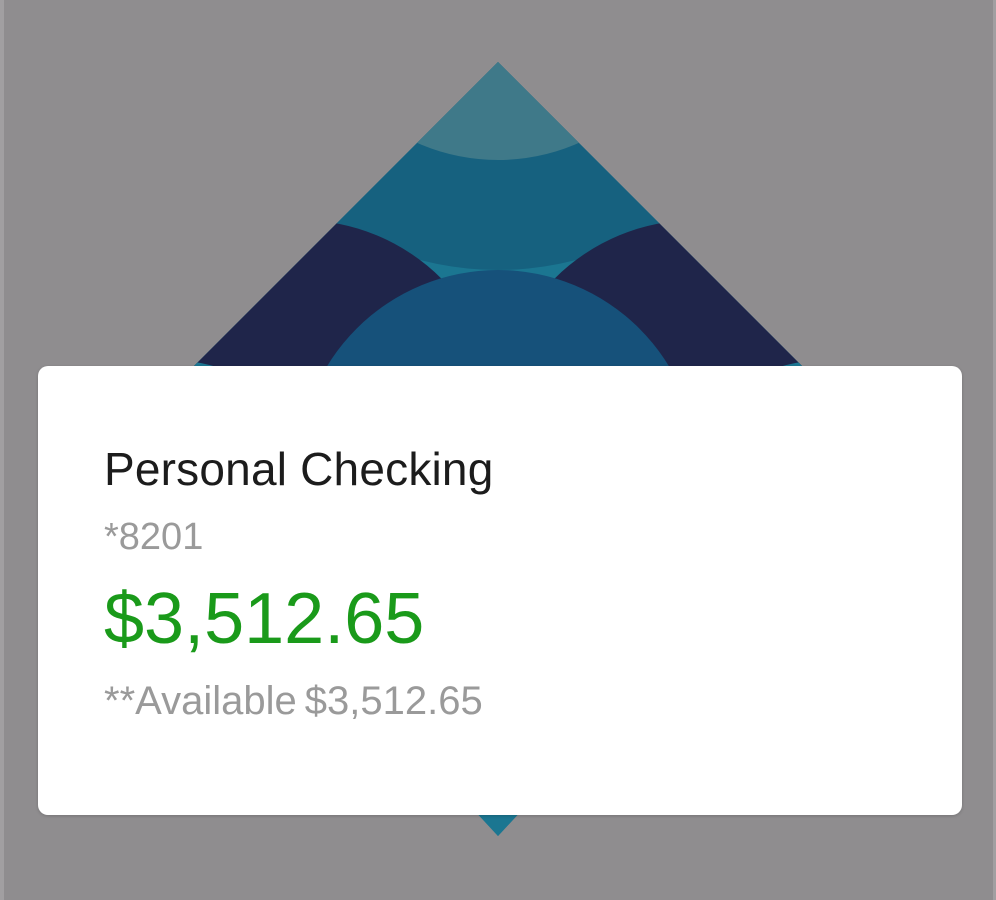  Describe the element at coordinates (393, 701) in the screenshot. I see `available-value: $3,512.65` at that location.